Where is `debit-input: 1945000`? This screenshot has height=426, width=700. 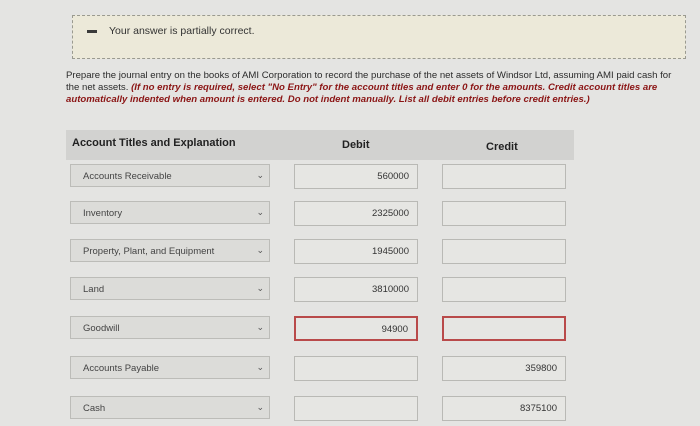 debit-input: 1945000 is located at coordinates (356, 251).